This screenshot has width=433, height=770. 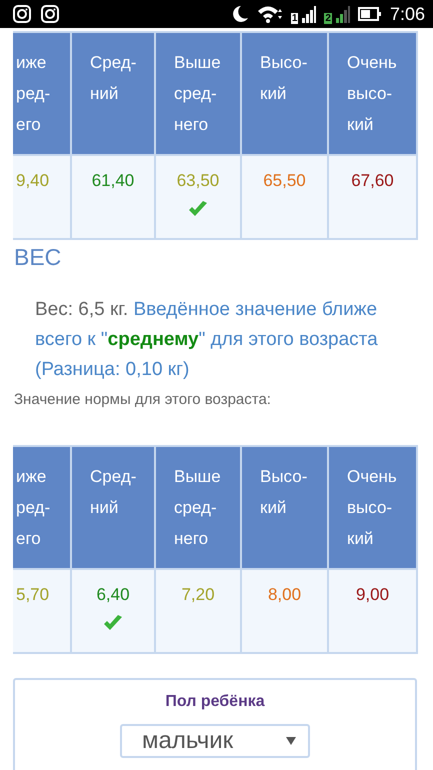 I want to click on table-cell: 9,40, so click(x=42, y=197).